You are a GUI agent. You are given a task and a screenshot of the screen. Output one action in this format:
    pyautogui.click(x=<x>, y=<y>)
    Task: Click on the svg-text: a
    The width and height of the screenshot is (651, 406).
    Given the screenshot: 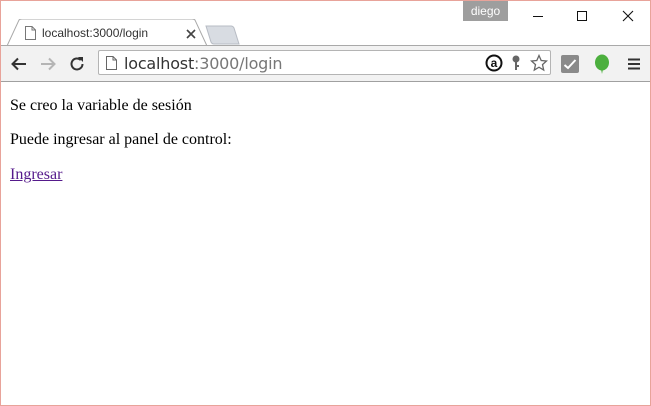 What is the action you would take?
    pyautogui.click(x=494, y=63)
    